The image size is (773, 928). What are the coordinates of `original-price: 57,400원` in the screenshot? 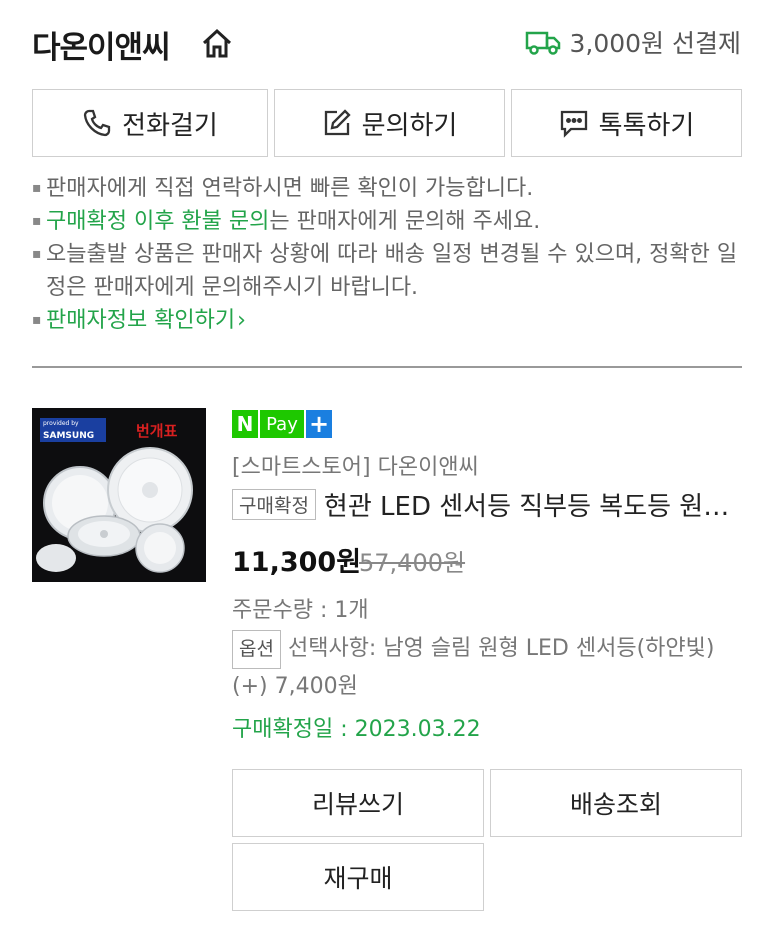 It's located at (412, 563).